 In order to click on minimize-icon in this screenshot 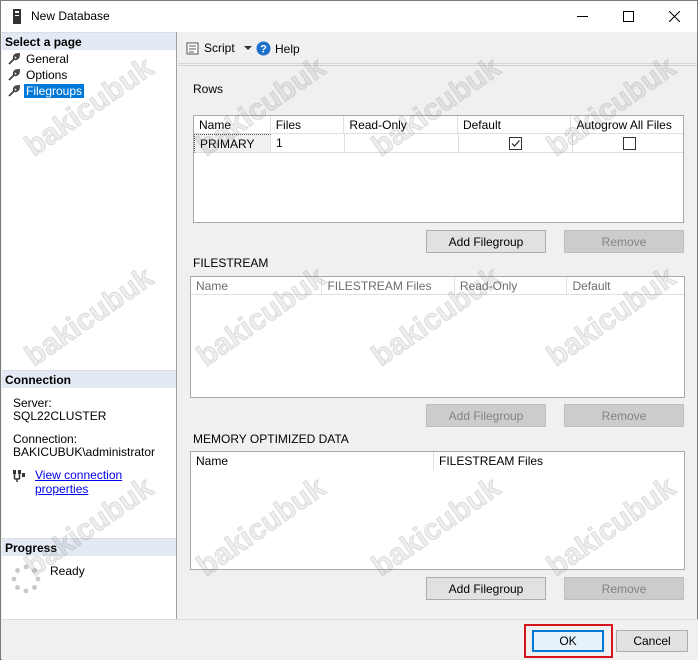, I will do `click(582, 16)`.